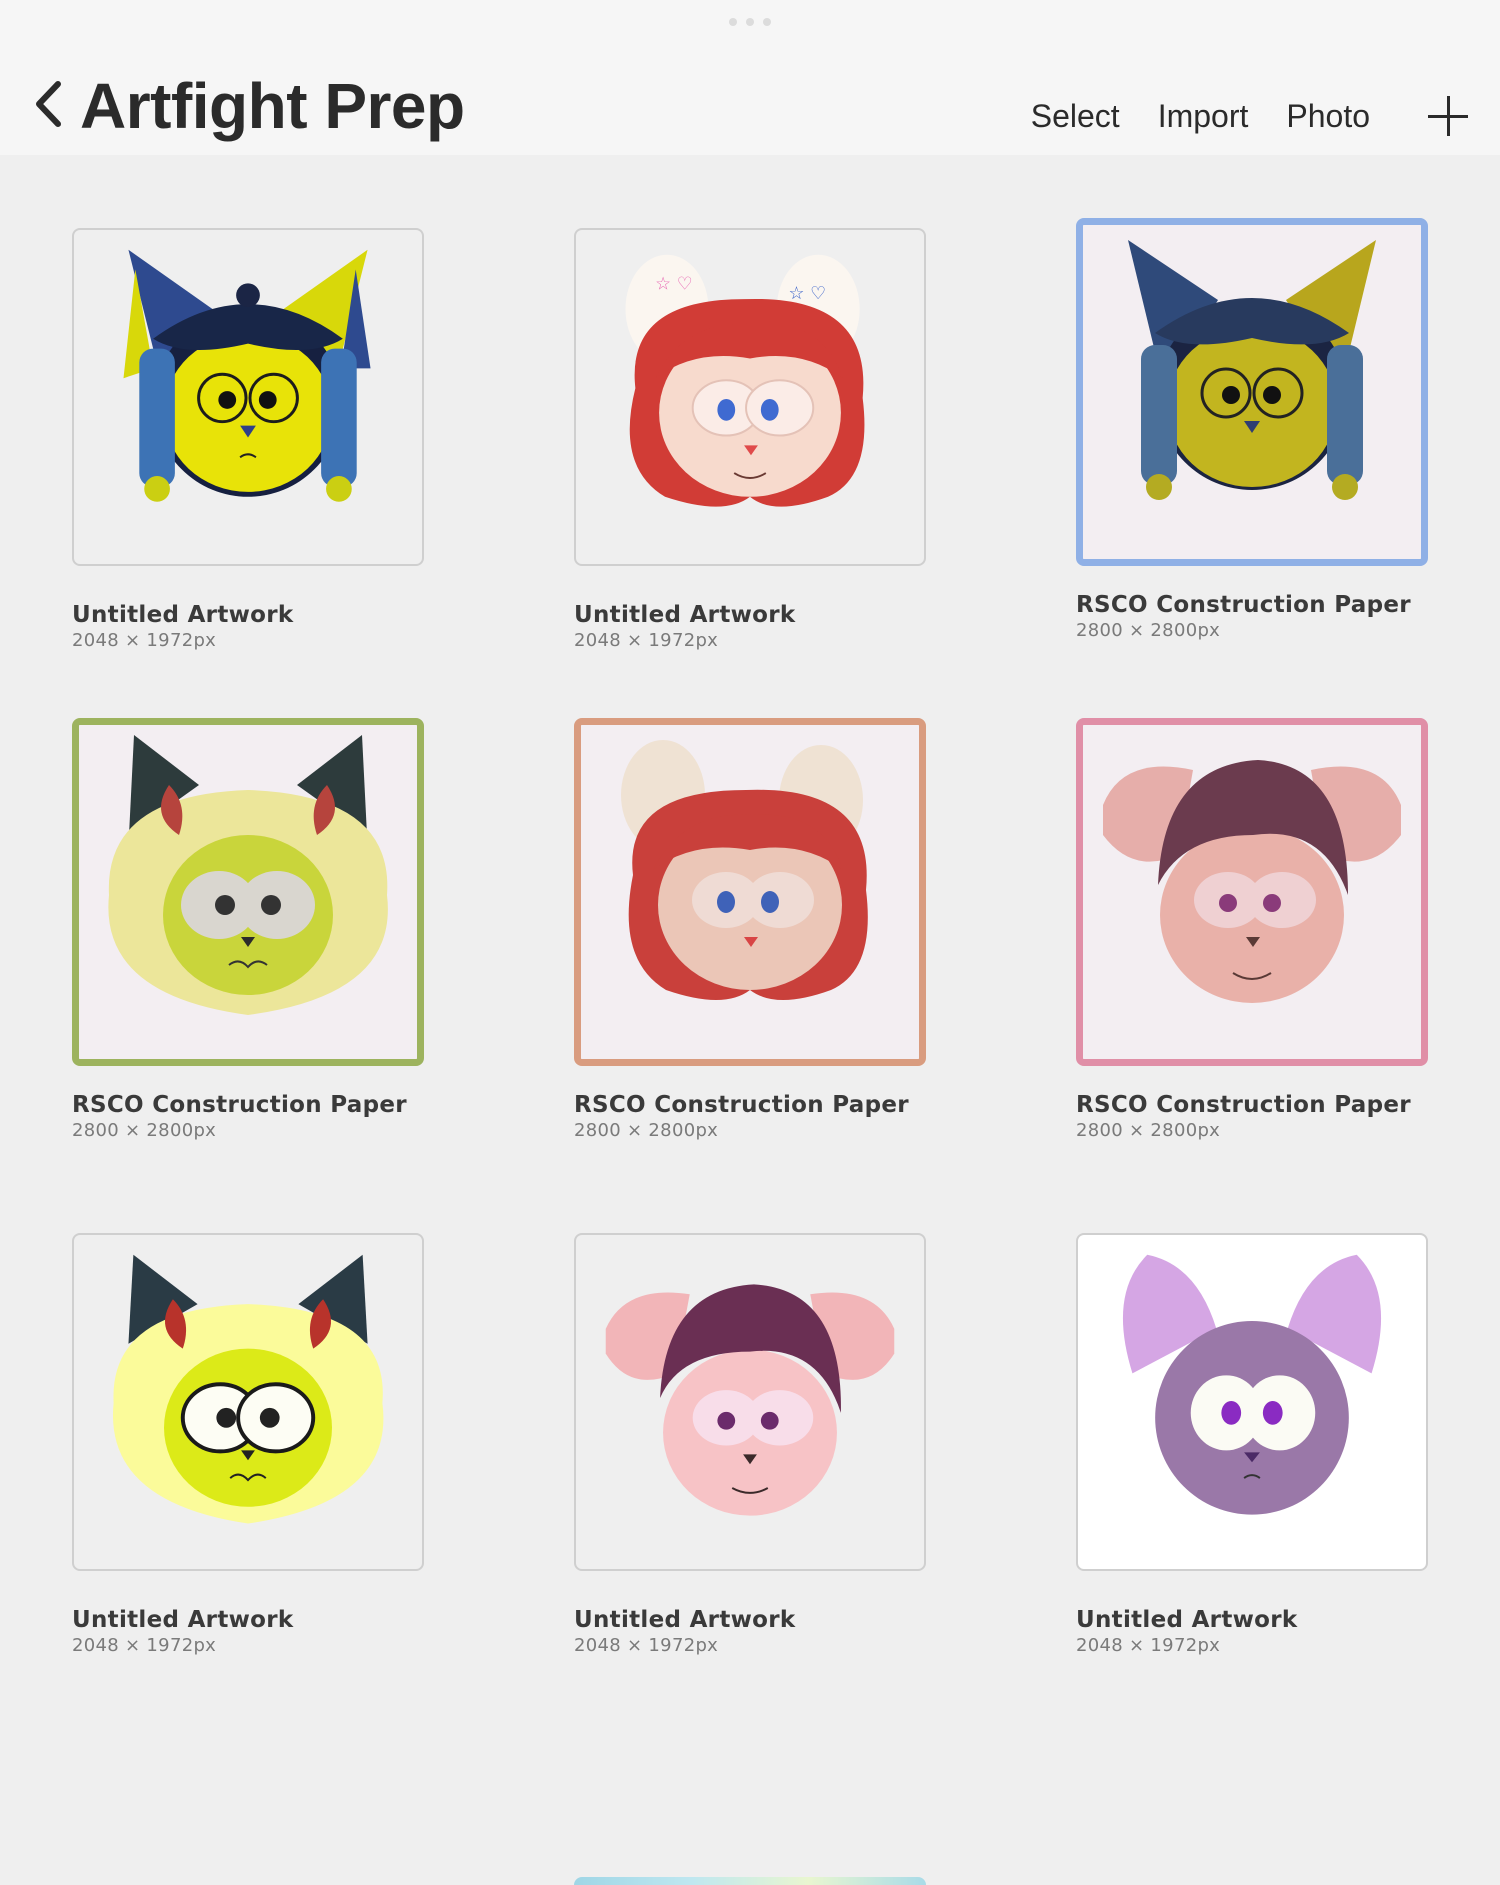 The width and height of the screenshot is (1500, 1885). I want to click on paper-cat-character-artwork, so click(1252, 392).